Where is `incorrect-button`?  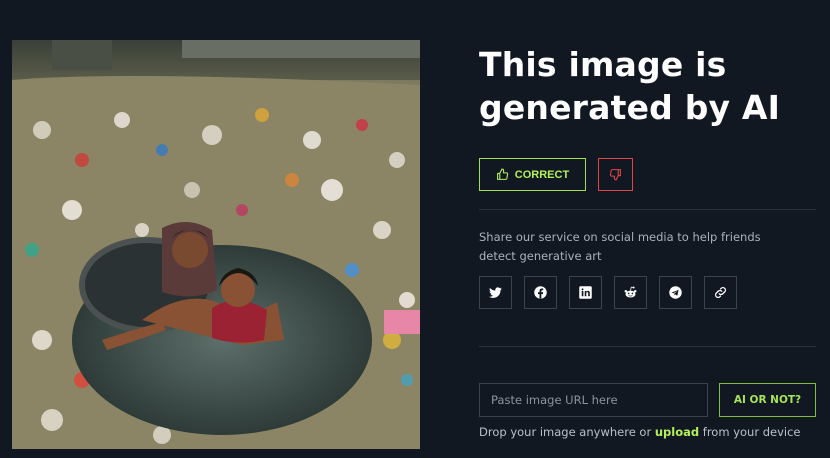
incorrect-button is located at coordinates (615, 174).